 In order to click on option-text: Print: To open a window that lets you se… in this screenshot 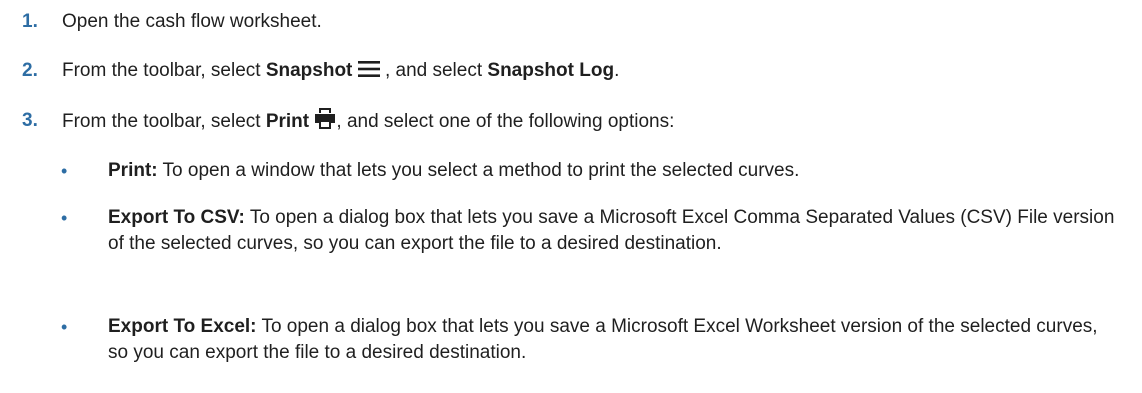, I will do `click(613, 171)`.